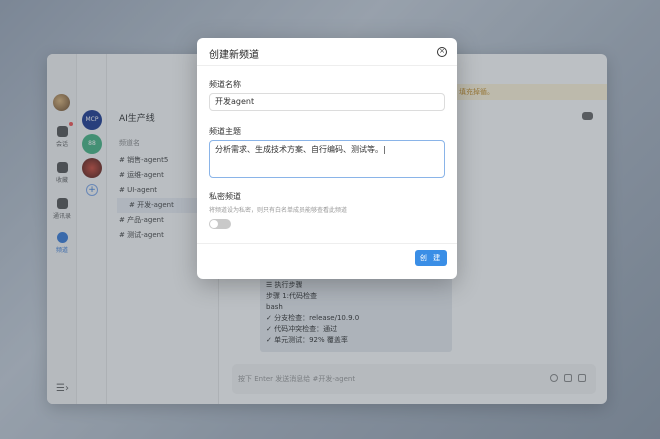  What do you see at coordinates (225, 196) in the screenshot?
I see `private-channel-label: 私密频道` at bounding box center [225, 196].